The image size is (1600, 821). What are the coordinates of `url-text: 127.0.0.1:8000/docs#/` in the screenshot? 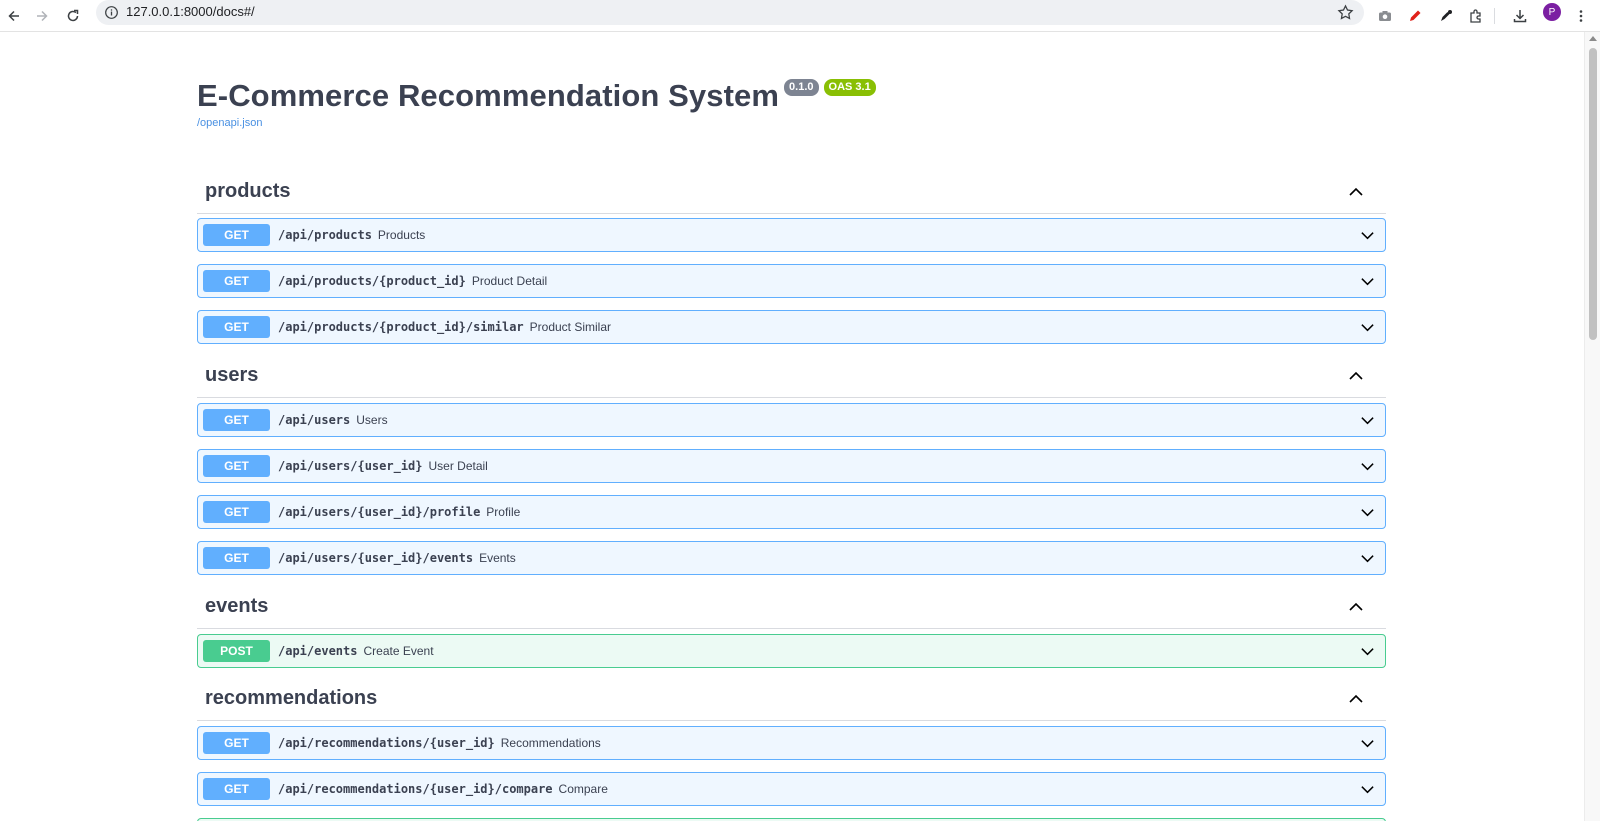 It's located at (190, 11).